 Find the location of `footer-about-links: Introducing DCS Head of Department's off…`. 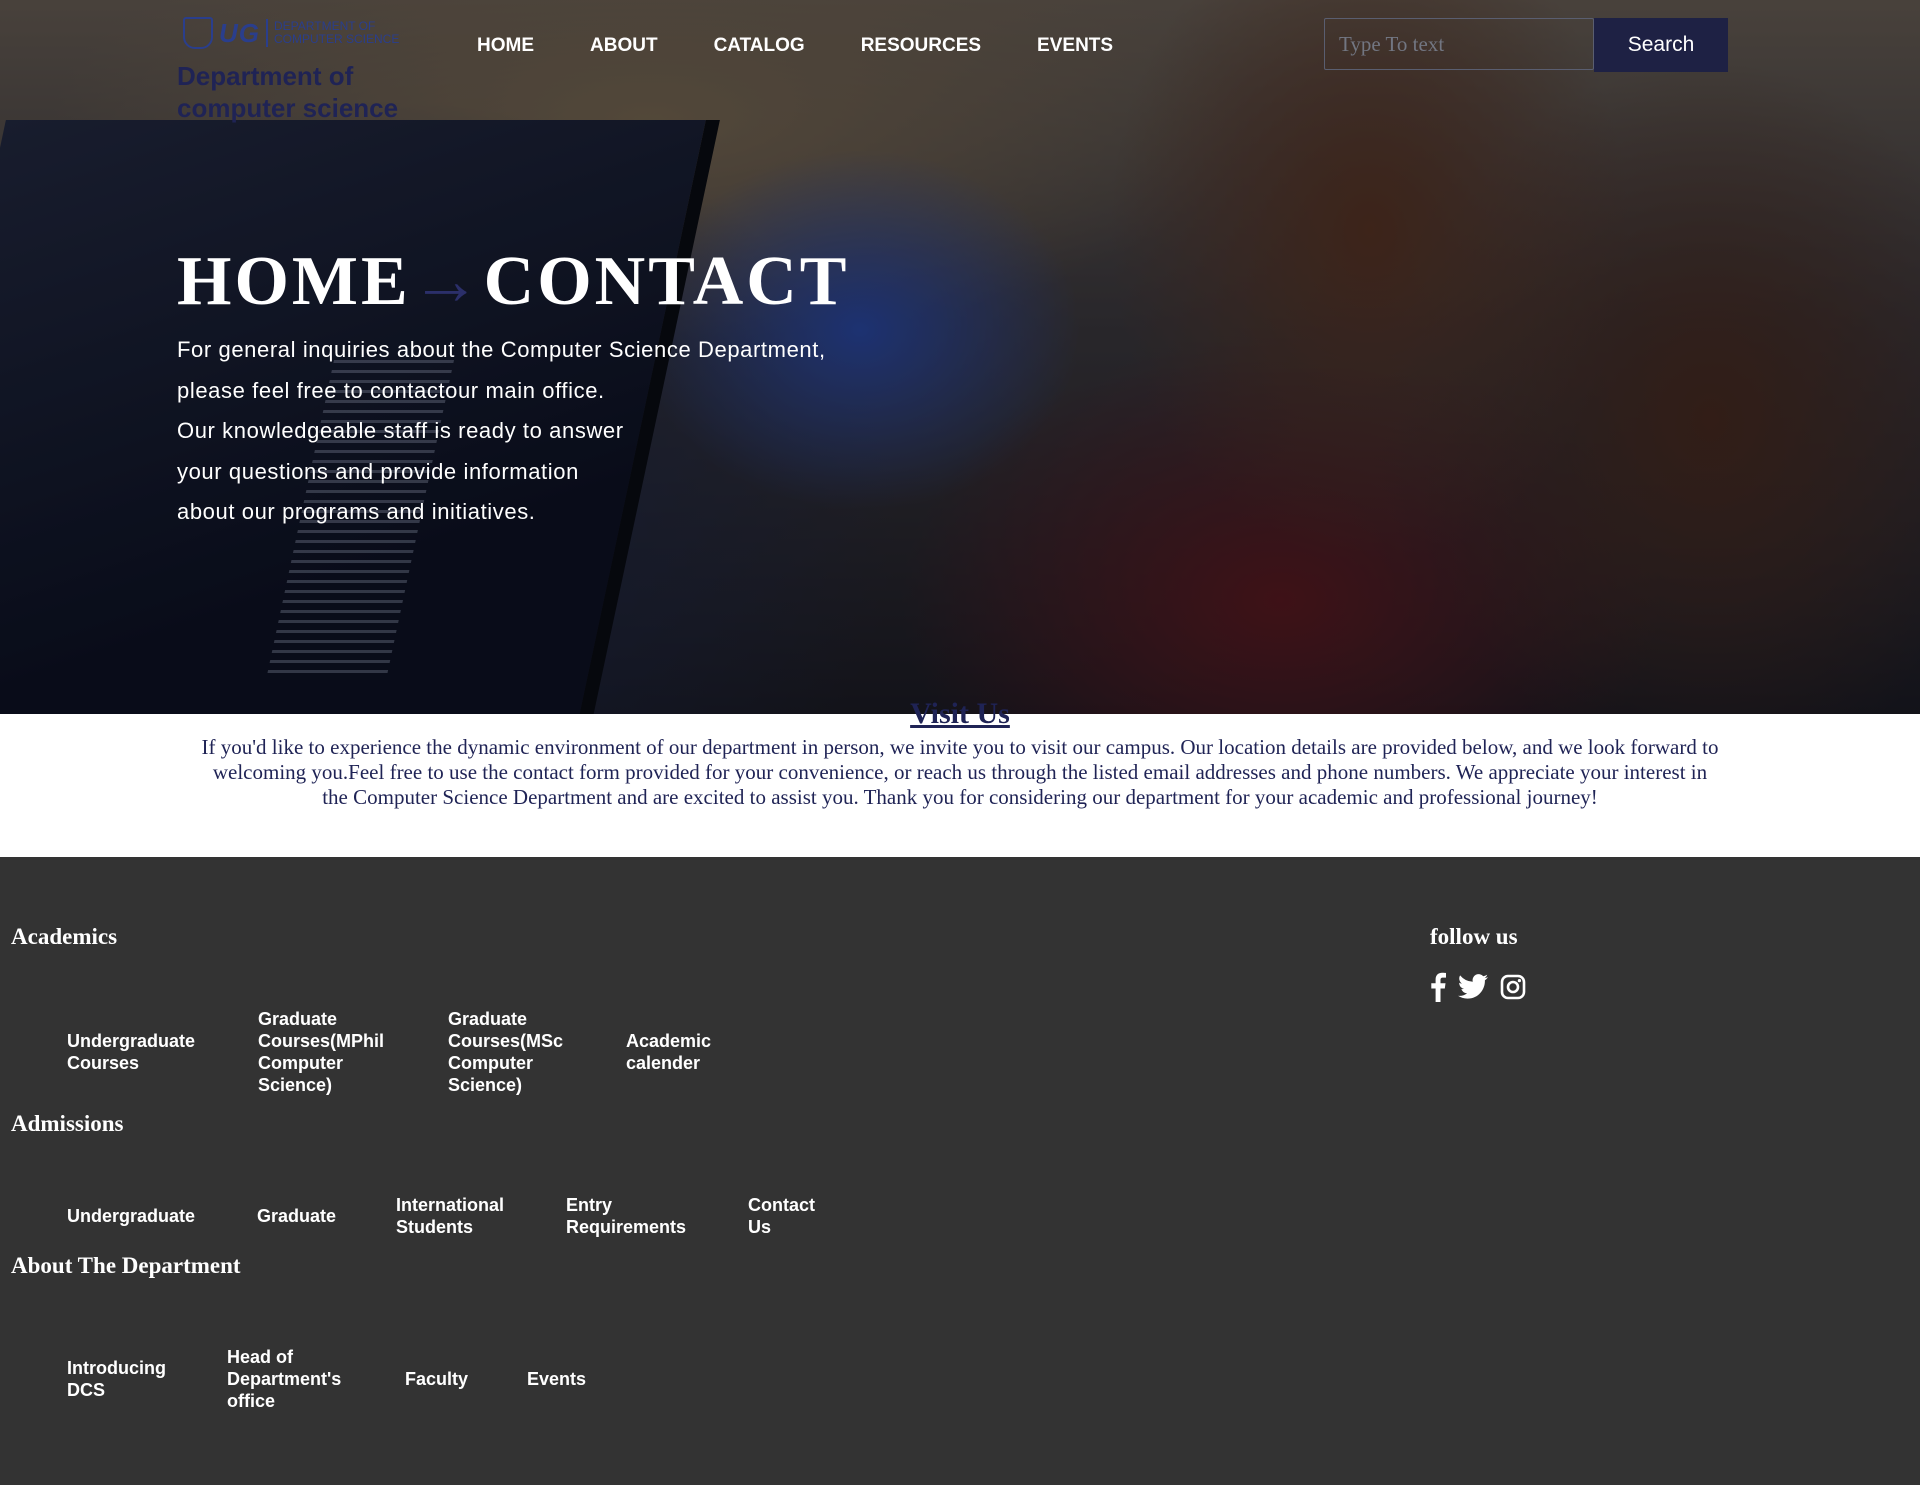

footer-about-links: Introducing DCS Head of Department's off… is located at coordinates (360, 1379).